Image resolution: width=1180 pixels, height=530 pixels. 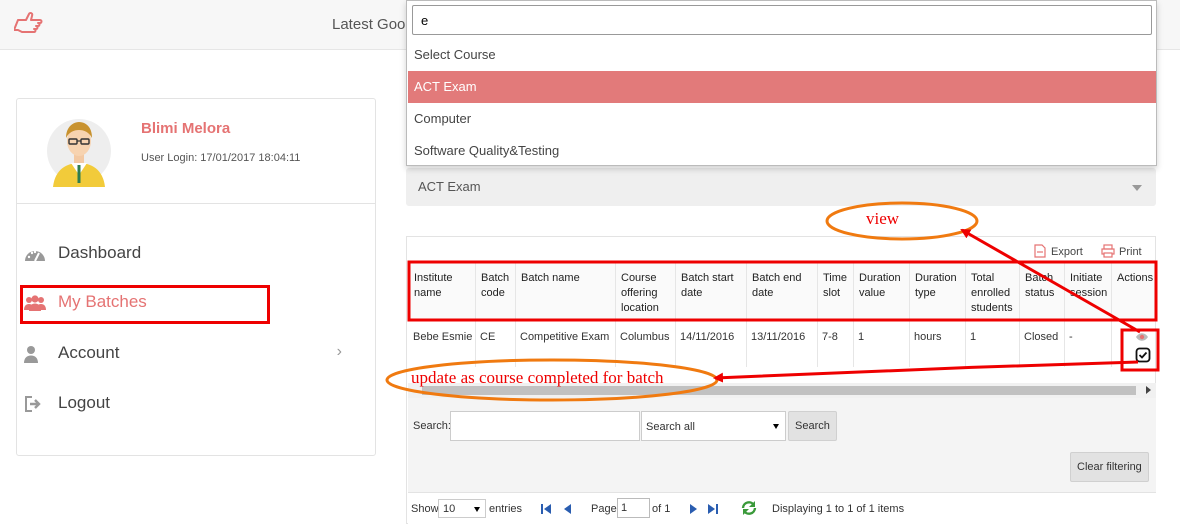 I want to click on show-label: Show, so click(x=425, y=509).